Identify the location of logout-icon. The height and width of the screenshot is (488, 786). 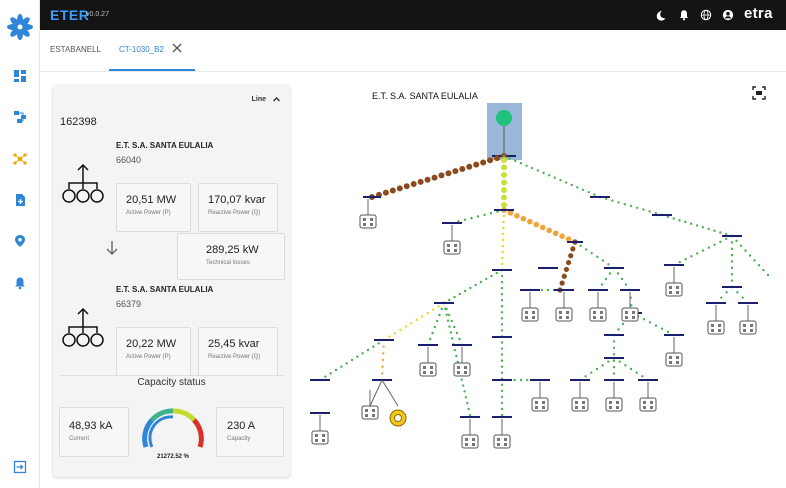
(20, 467).